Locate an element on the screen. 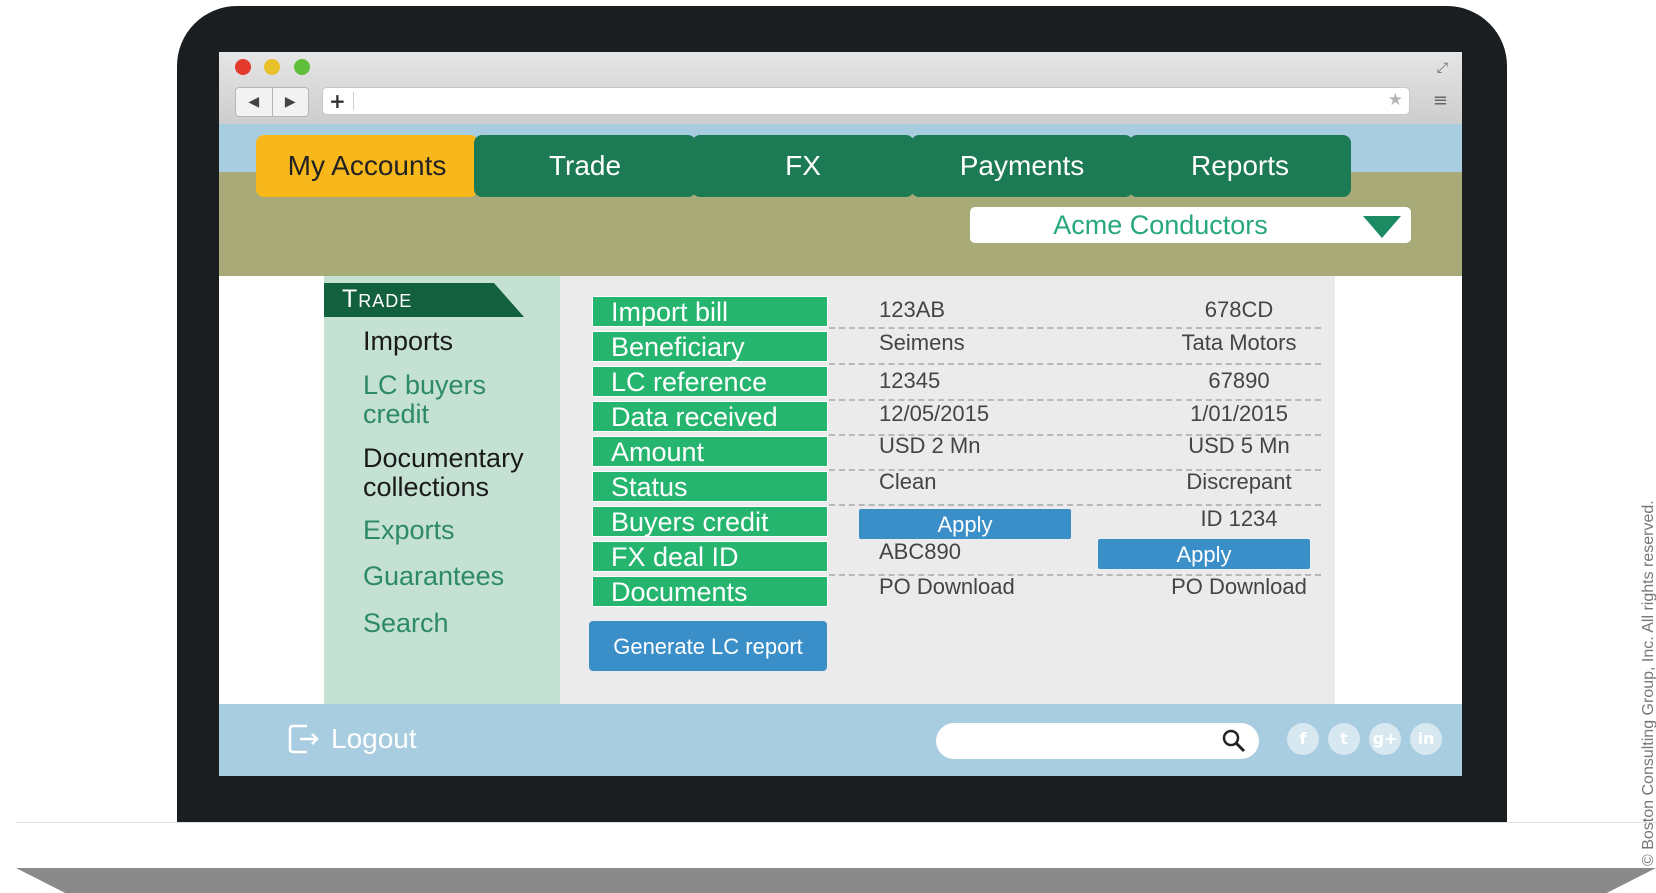 Image resolution: width=1656 pixels, height=893 pixels. browser-chrome: ◀ ▶ + ★ ⤢ ≡ is located at coordinates (840, 88).